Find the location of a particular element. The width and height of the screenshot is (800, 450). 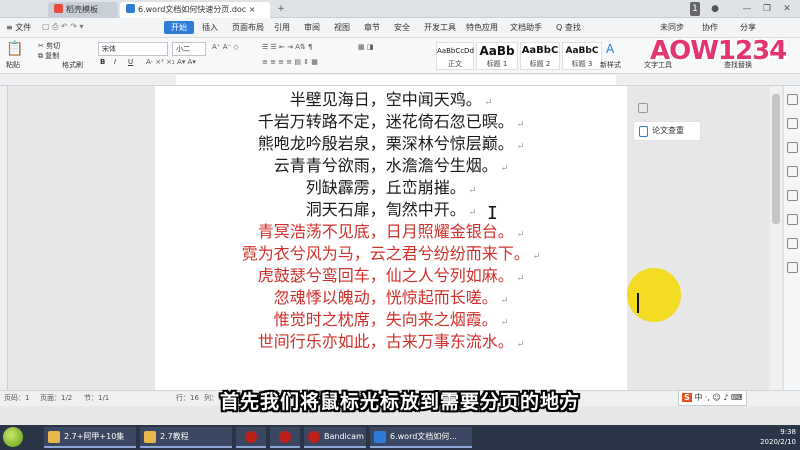

bandicam-icon is located at coordinates (314, 437).